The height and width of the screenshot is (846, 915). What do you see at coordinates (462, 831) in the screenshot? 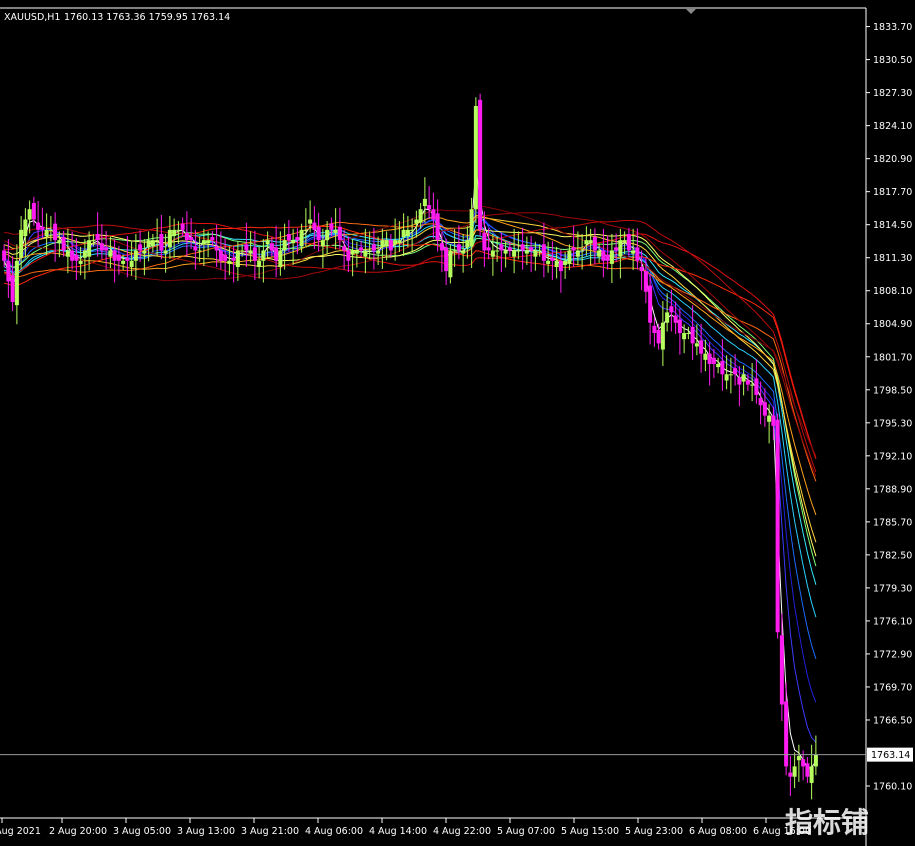
I see `time-tick-label: 4 Aug 22:00` at bounding box center [462, 831].